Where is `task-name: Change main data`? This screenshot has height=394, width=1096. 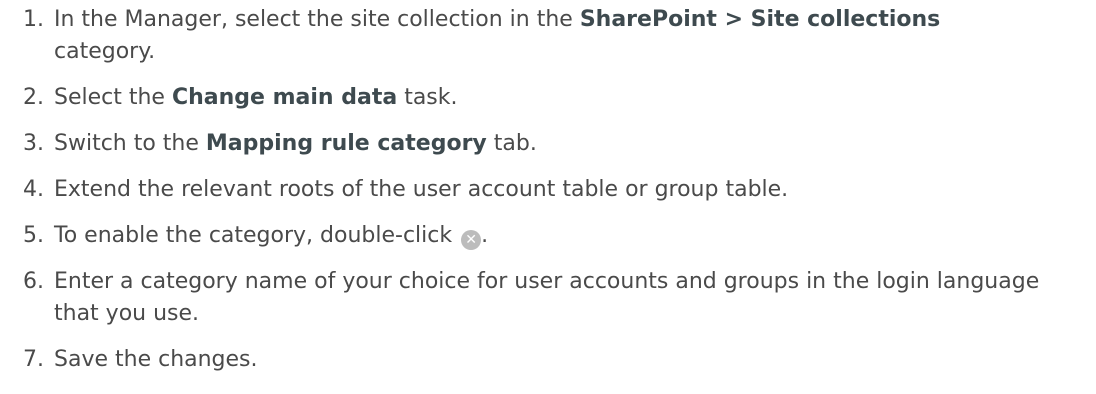 task-name: Change main data is located at coordinates (284, 97).